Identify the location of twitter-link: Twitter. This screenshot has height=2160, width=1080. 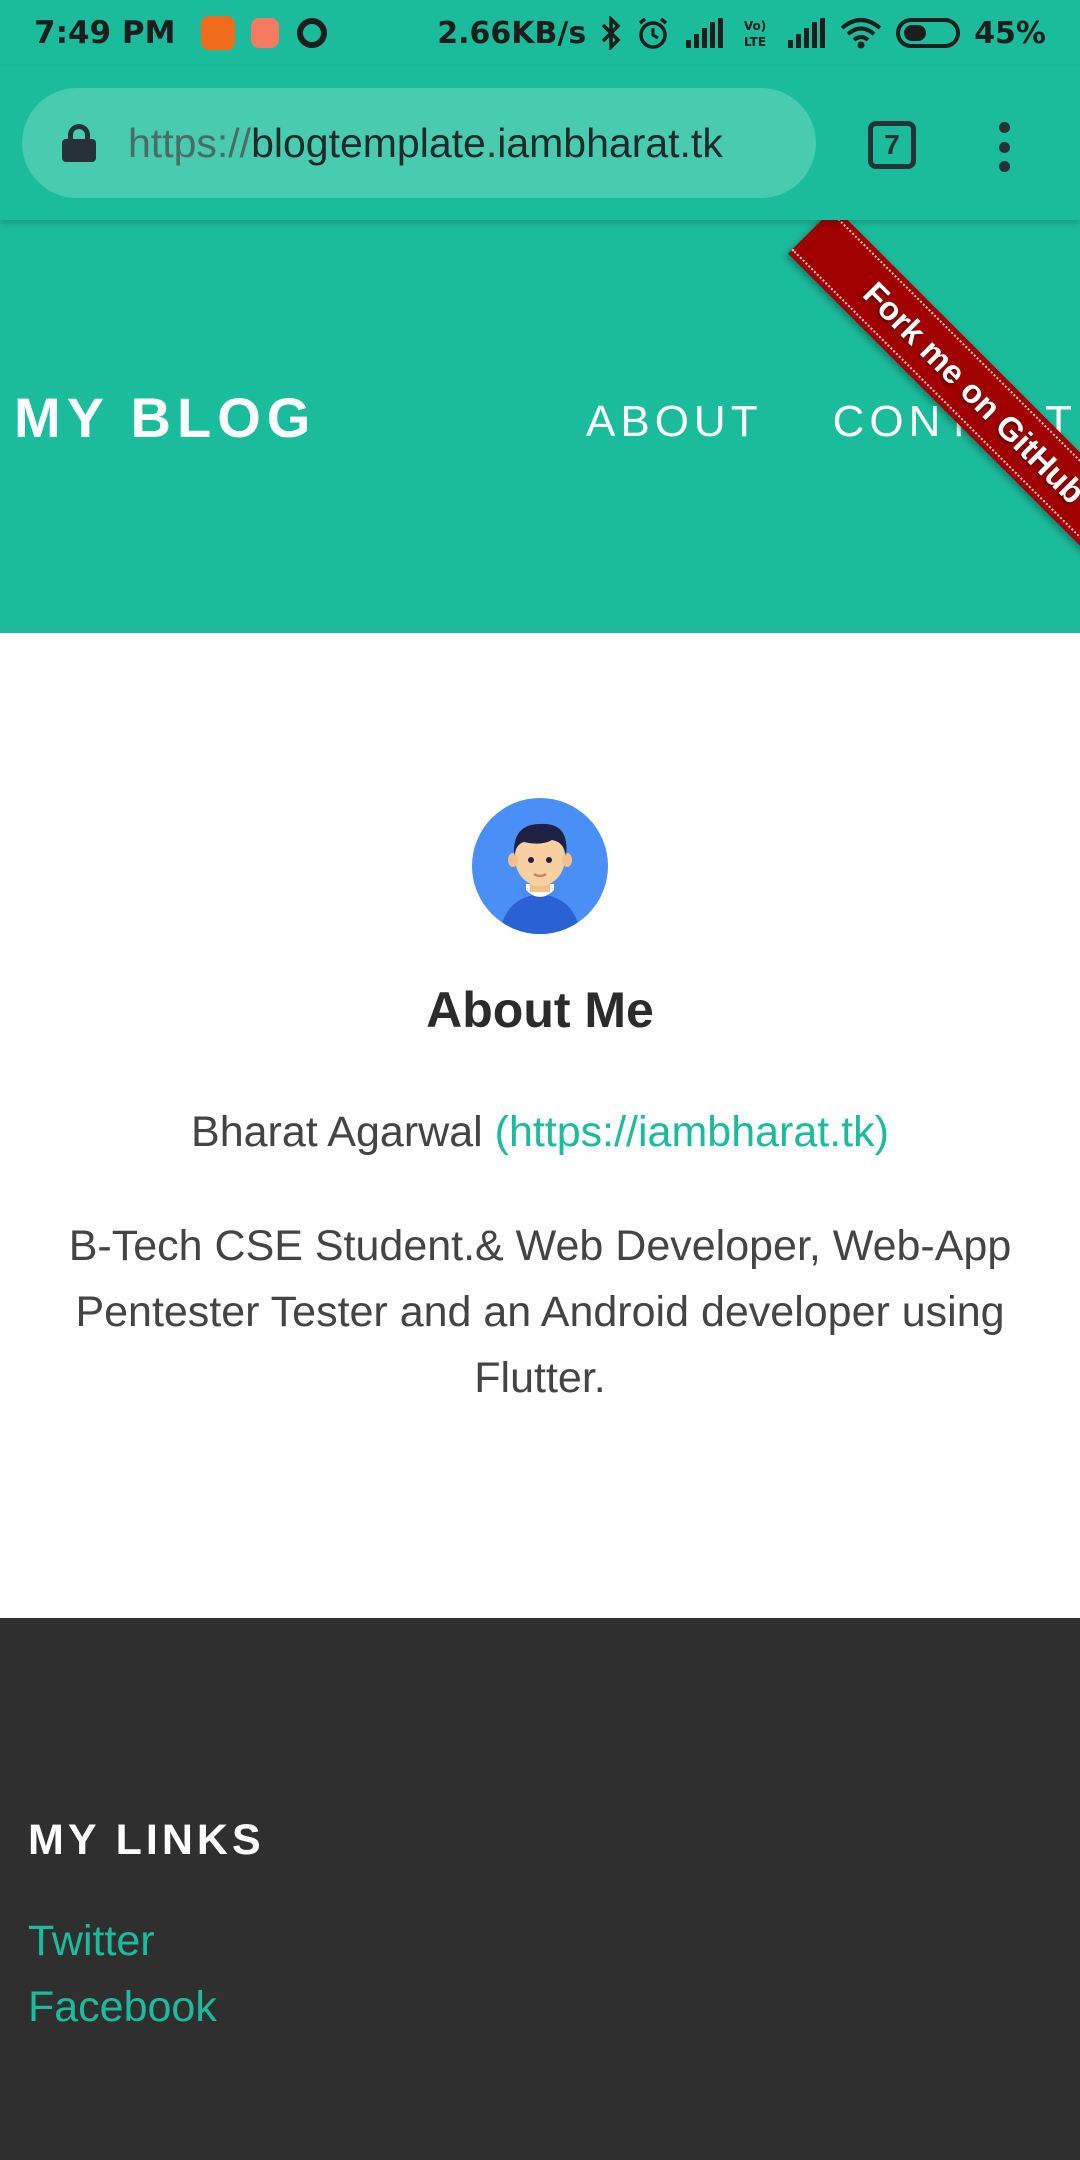
(122, 1941).